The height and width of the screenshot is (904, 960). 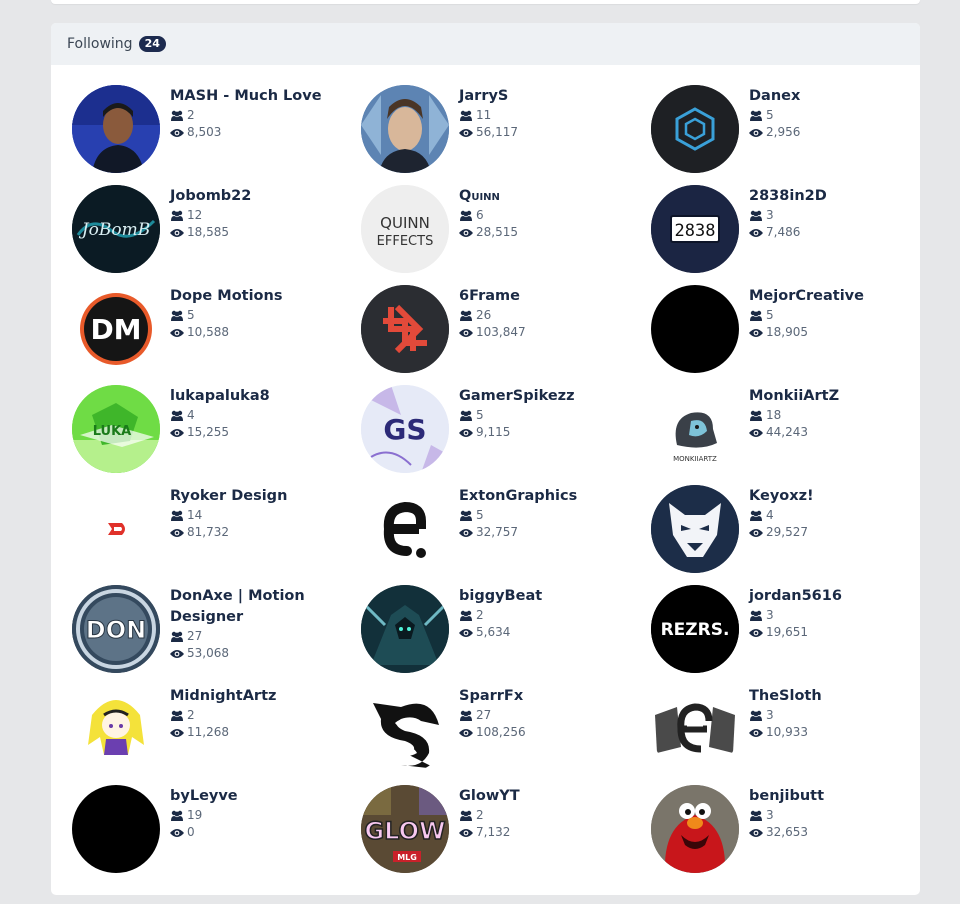 I want to click on user-name-link: DonAxe | Motion Designer, so click(x=240, y=607).